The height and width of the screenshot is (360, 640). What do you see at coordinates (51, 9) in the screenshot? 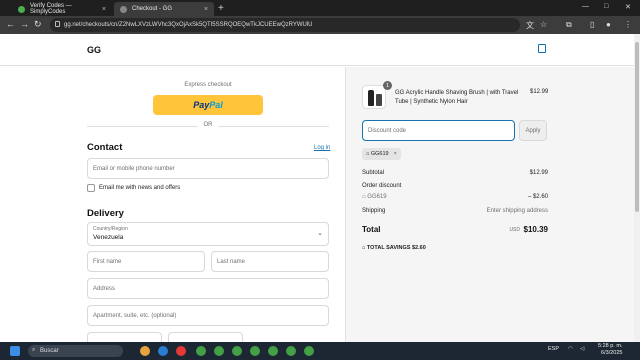
I see `tab-label: Verify Codes — SimplyCodes` at bounding box center [51, 9].